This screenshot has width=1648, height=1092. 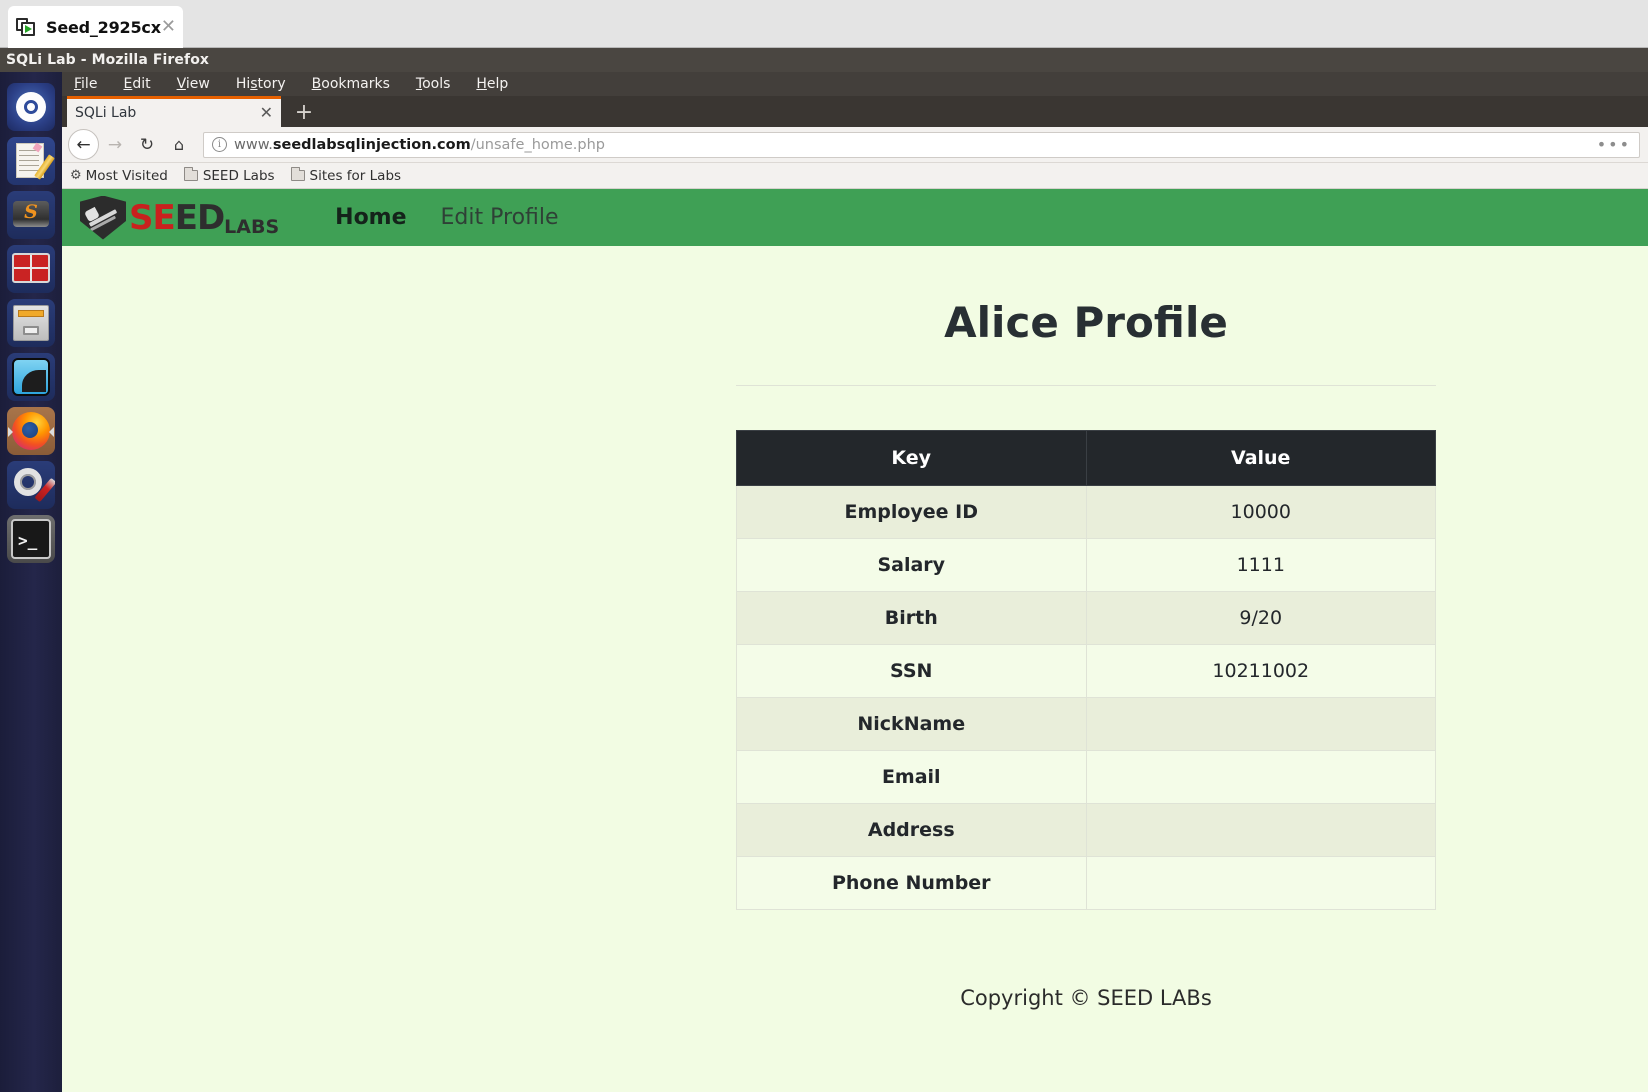 I want to click on bookmark-label: Most Visited, so click(x=126, y=175).